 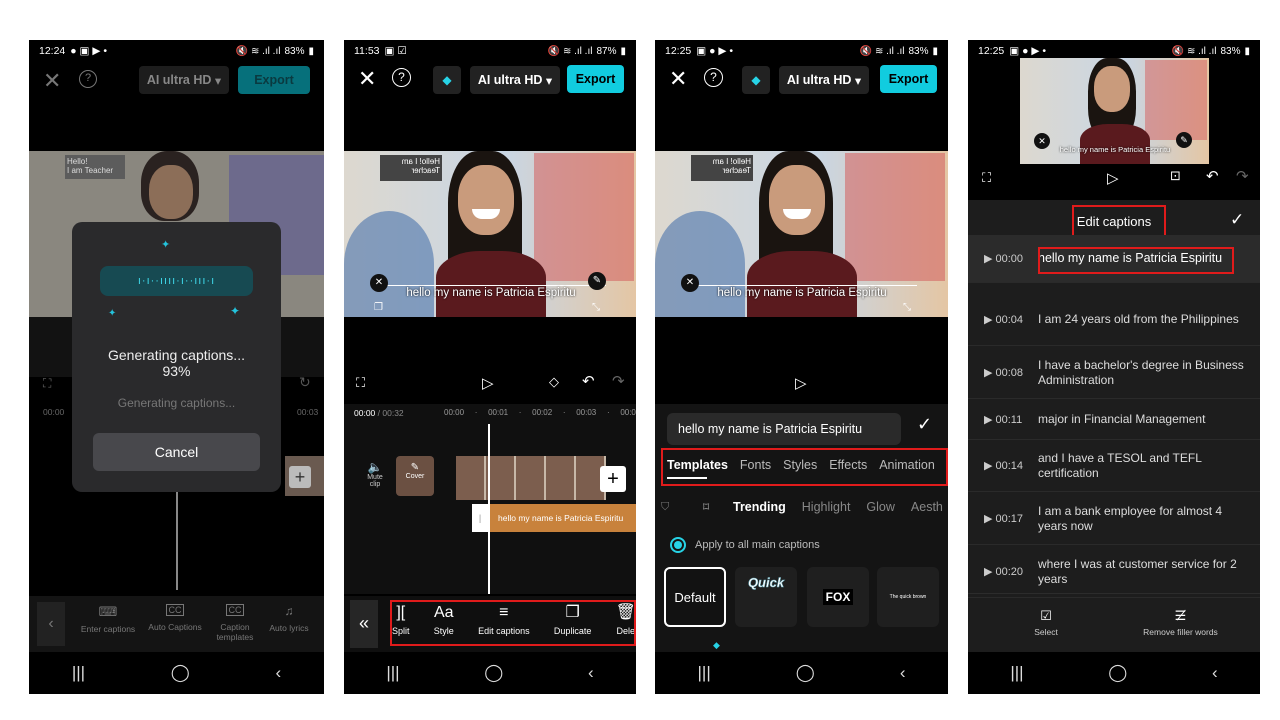 I want to click on caption-time: ▶ 00:00, so click(x=1003, y=258).